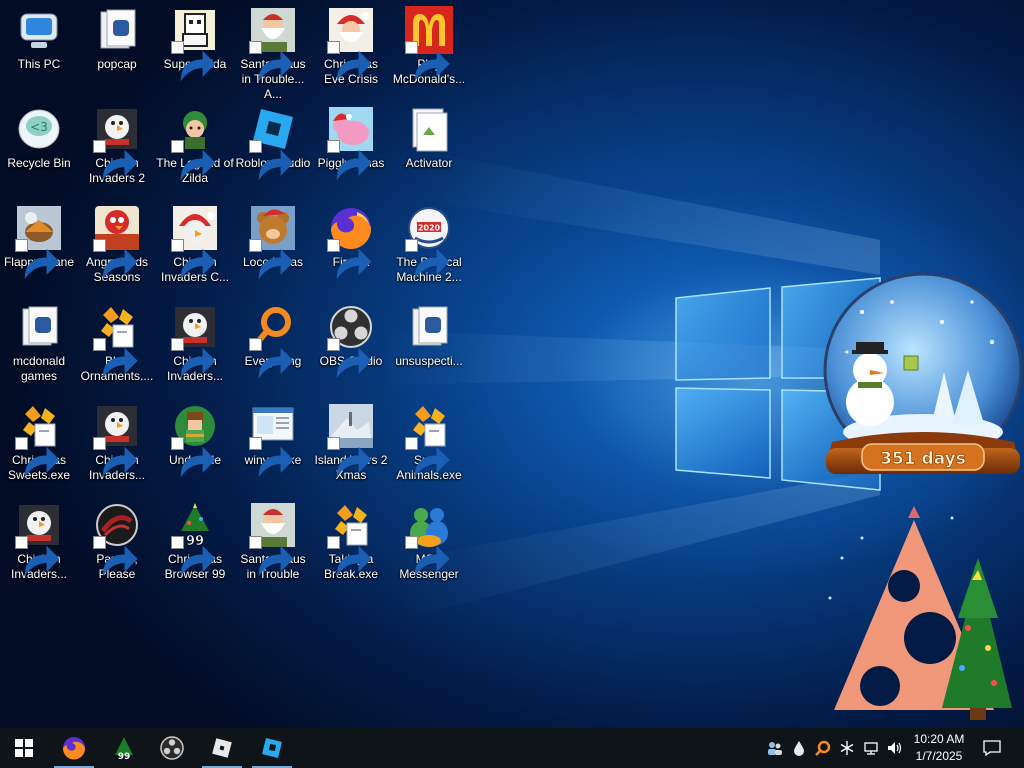 Image resolution: width=1024 pixels, height=768 pixels. I want to click on taskbar-firefox, so click(74, 748).